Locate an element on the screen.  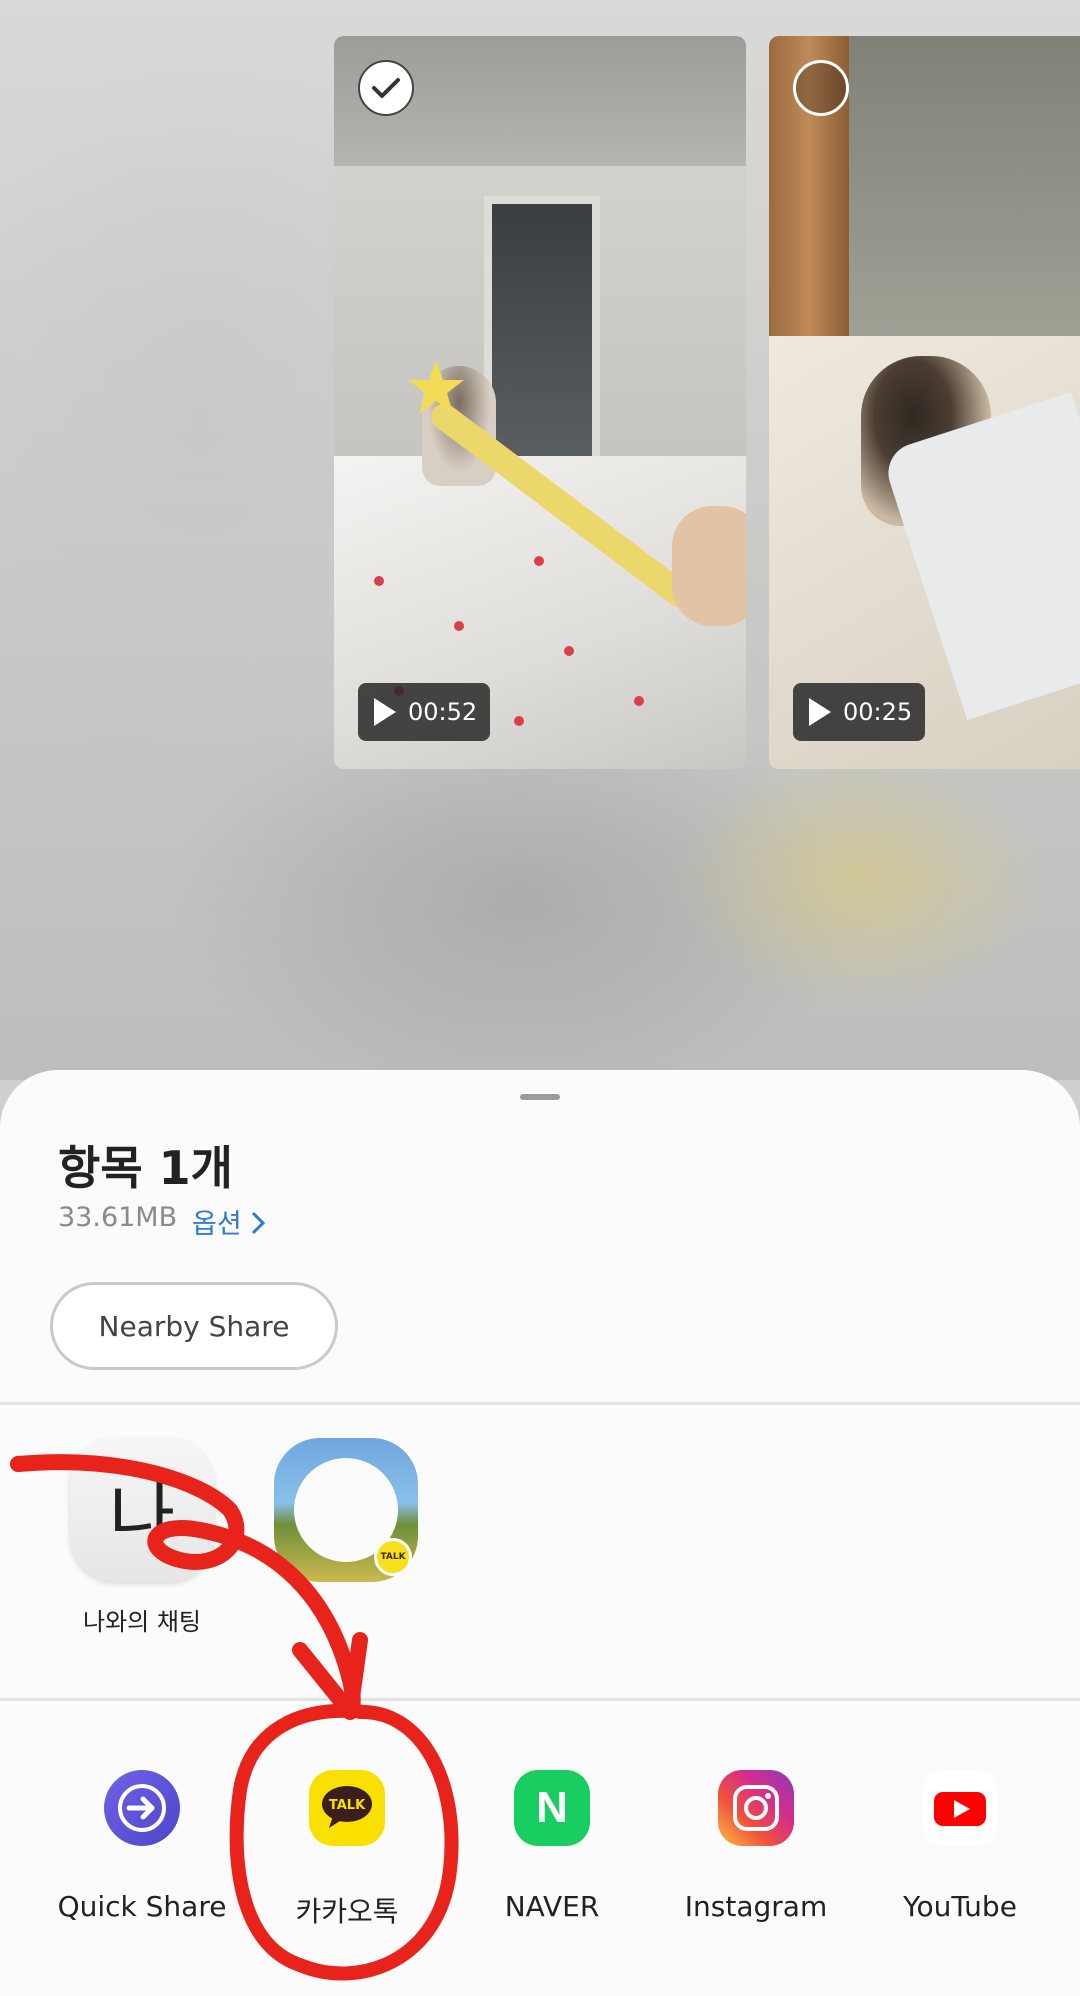
app-label: Instagram is located at coordinates (756, 1906).